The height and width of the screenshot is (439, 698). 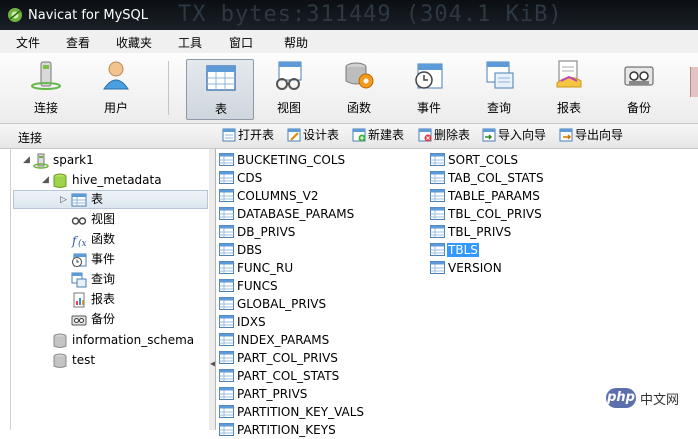 I want to click on table-name: IDXS, so click(x=251, y=321).